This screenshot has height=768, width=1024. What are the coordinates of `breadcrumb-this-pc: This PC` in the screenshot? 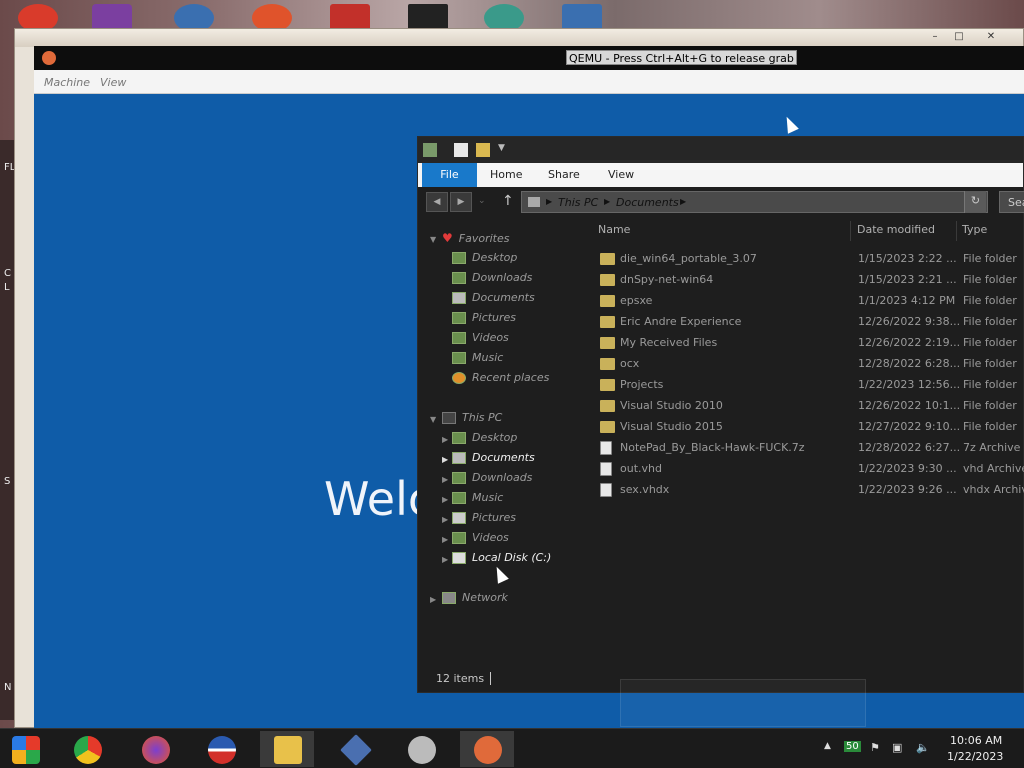 It's located at (578, 202).